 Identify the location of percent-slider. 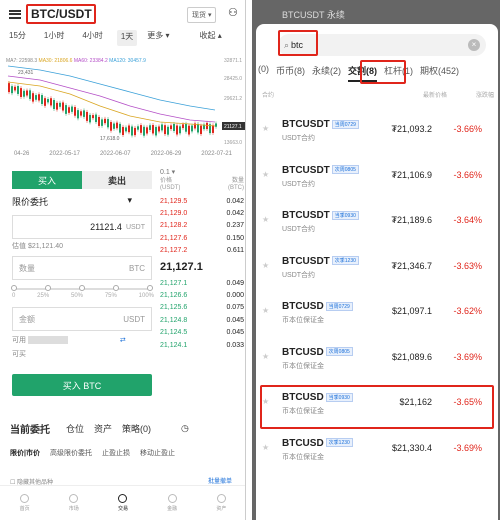
(82, 288).